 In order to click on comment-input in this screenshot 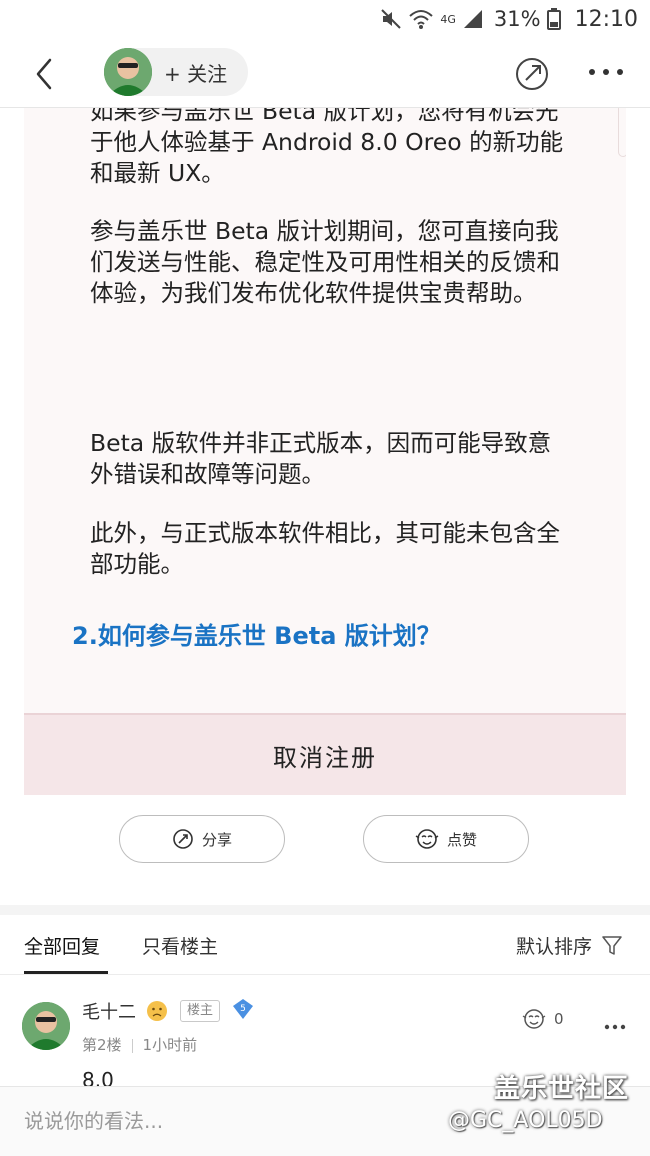, I will do `click(224, 1121)`.